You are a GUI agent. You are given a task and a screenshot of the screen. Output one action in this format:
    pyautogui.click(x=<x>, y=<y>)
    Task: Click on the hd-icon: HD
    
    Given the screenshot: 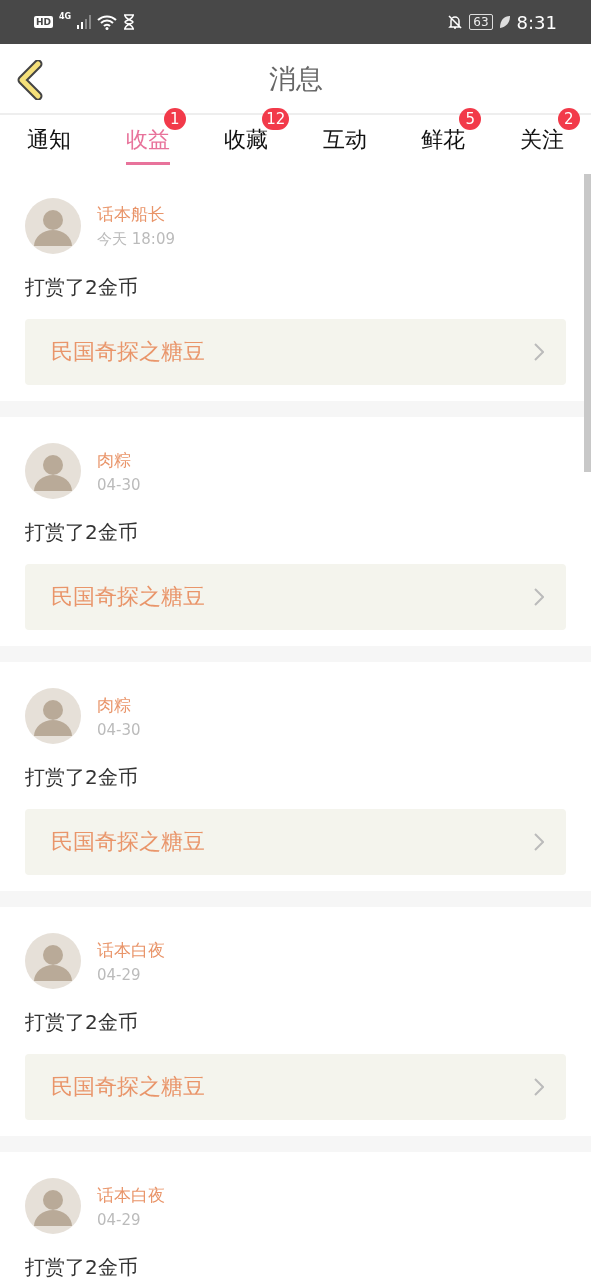 What is the action you would take?
    pyautogui.click(x=43, y=22)
    